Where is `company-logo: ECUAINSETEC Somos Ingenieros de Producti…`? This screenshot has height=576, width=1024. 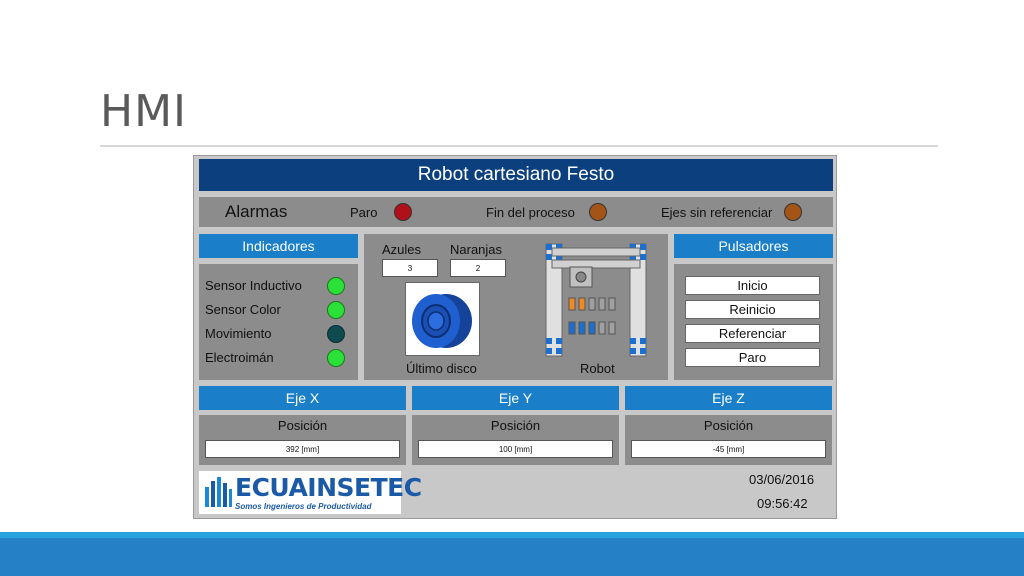
company-logo: ECUAINSETEC Somos Ingenieros de Producti… is located at coordinates (310, 492).